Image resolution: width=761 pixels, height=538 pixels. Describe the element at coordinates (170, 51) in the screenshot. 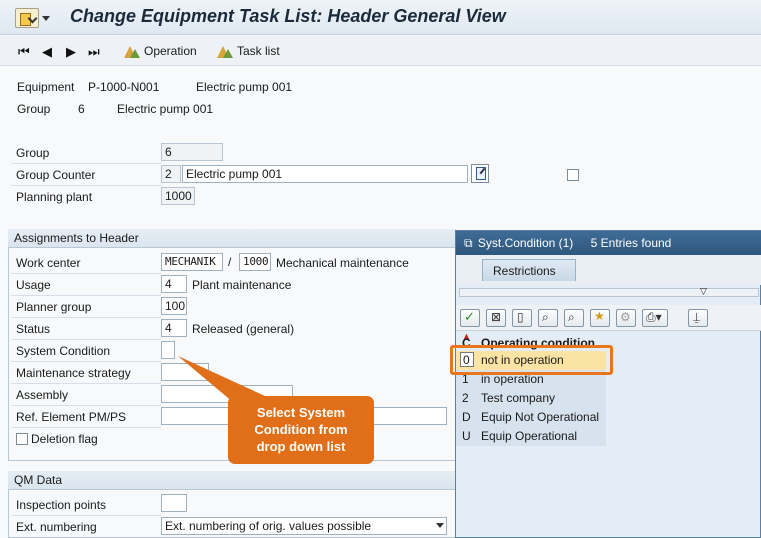

I see `operation-label: Operation` at that location.